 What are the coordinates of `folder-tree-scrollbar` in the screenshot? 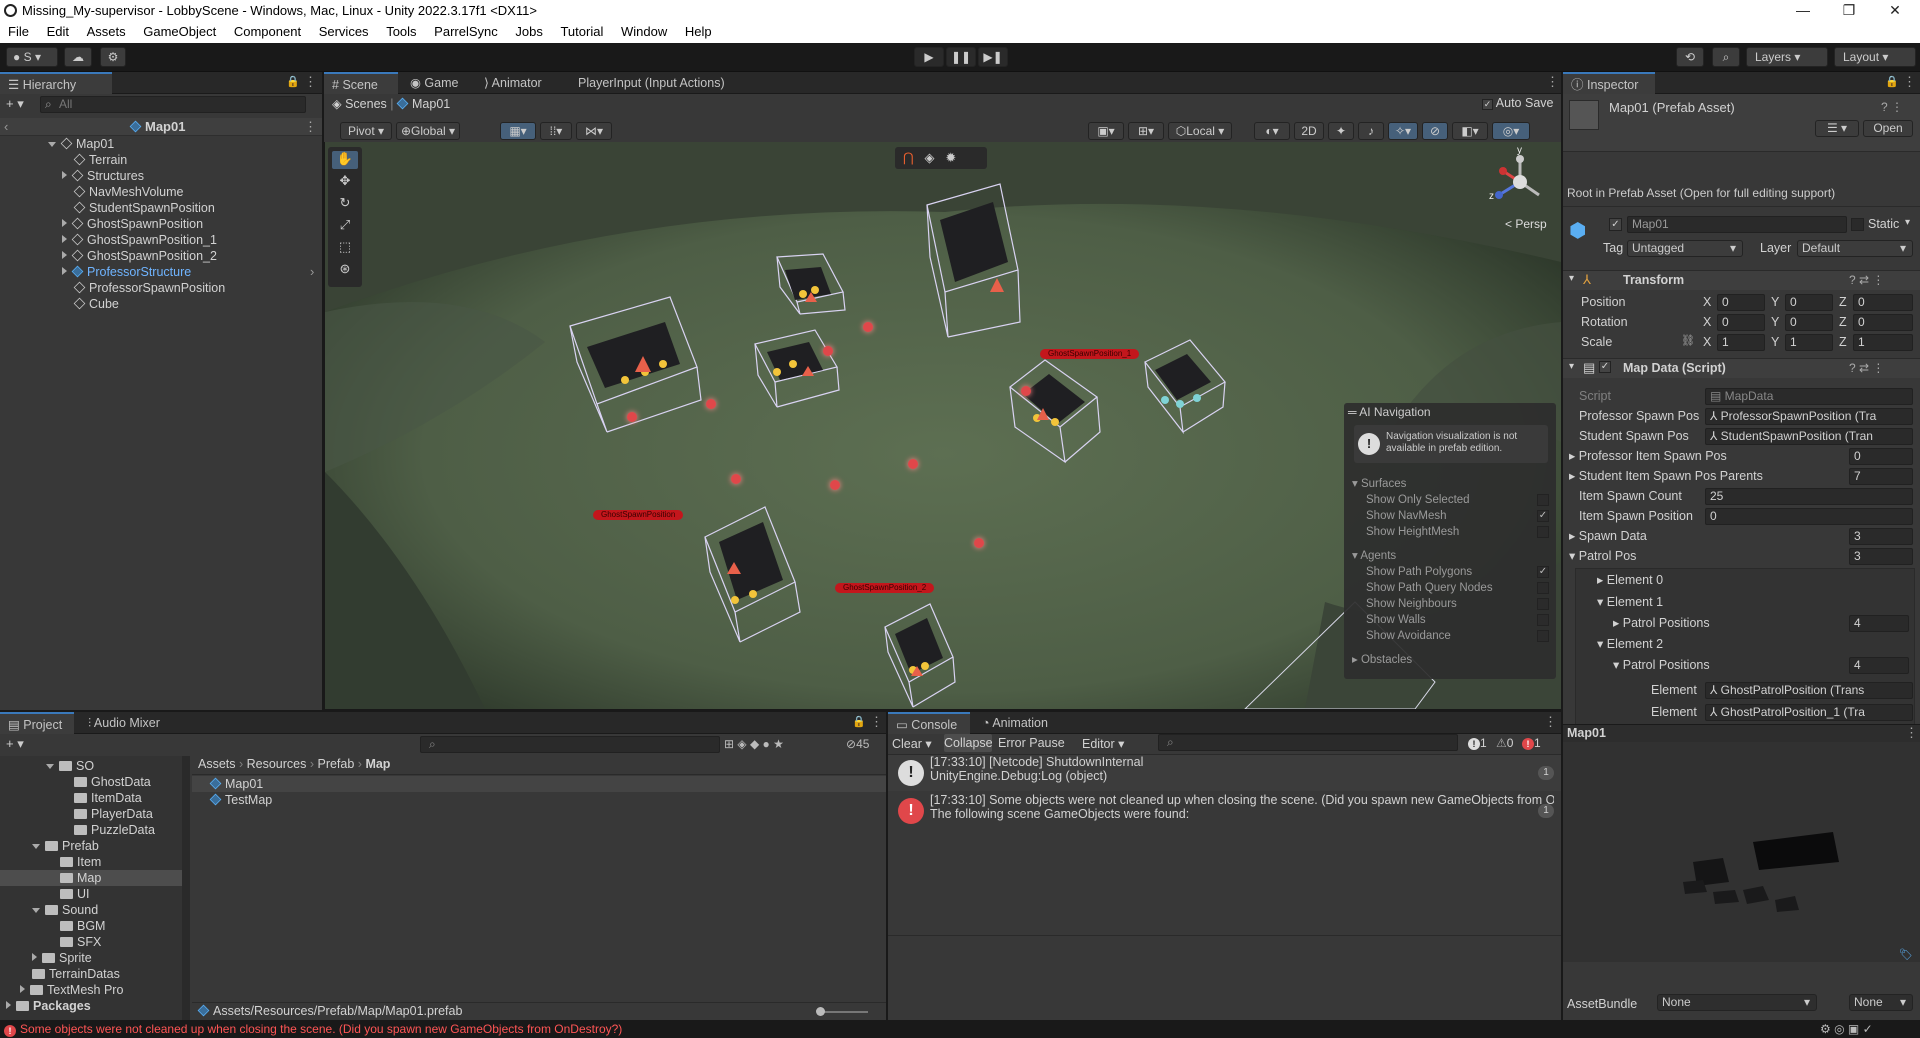 It's located at (186, 888).